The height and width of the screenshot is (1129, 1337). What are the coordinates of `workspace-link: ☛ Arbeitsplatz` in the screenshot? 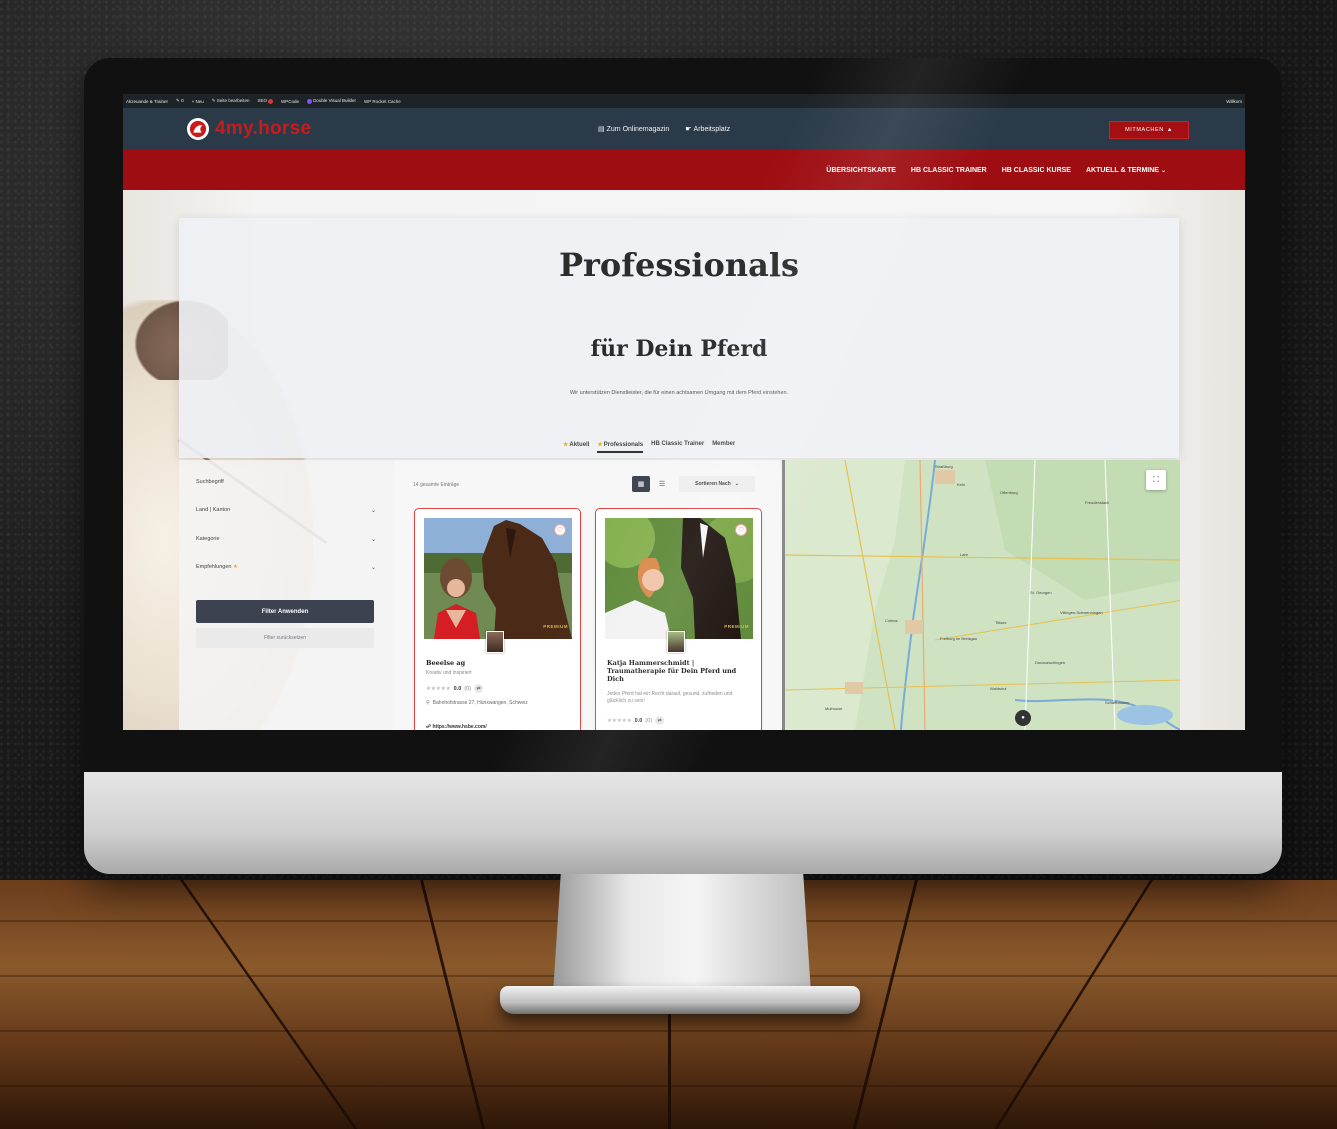 It's located at (707, 129).